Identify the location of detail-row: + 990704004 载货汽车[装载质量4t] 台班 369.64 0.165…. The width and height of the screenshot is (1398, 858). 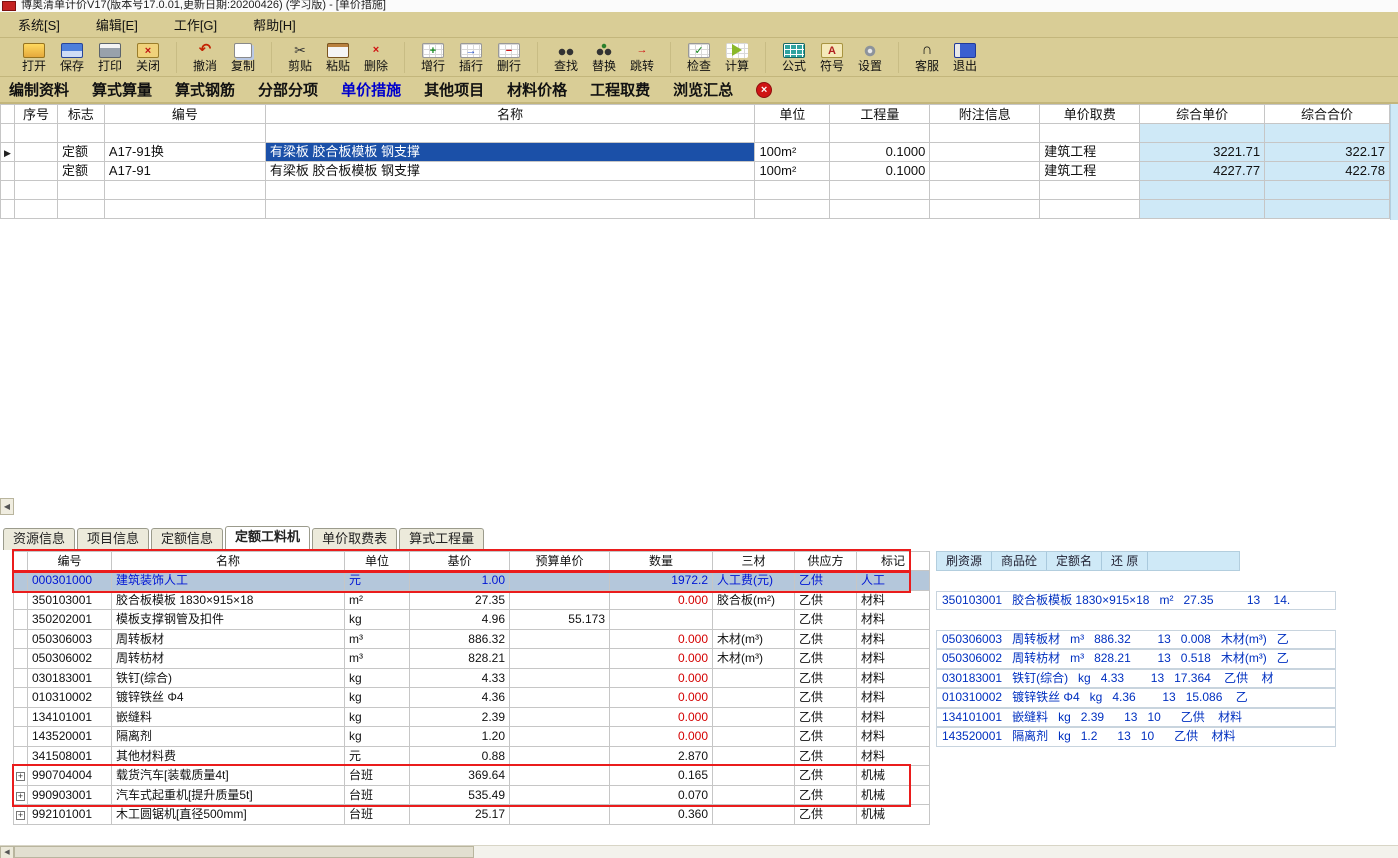
(472, 776).